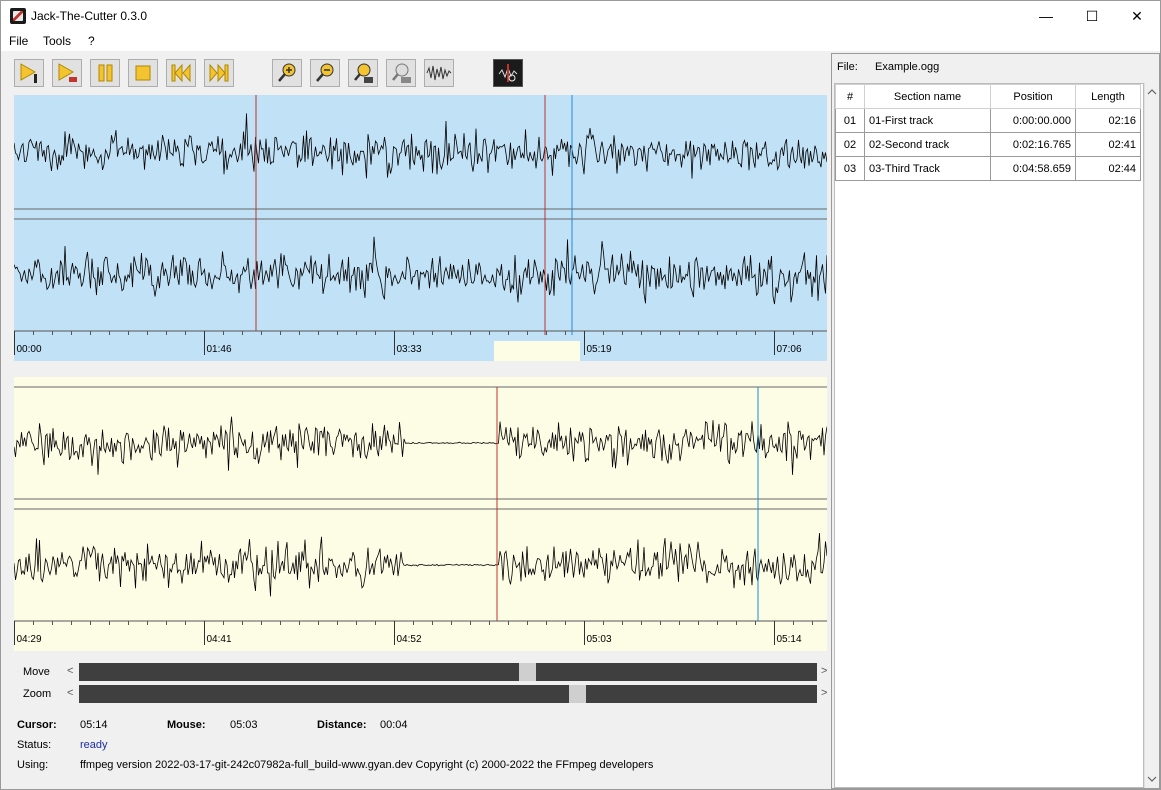 The image size is (1161, 790). What do you see at coordinates (847, 67) in the screenshot?
I see `file-label: File:` at bounding box center [847, 67].